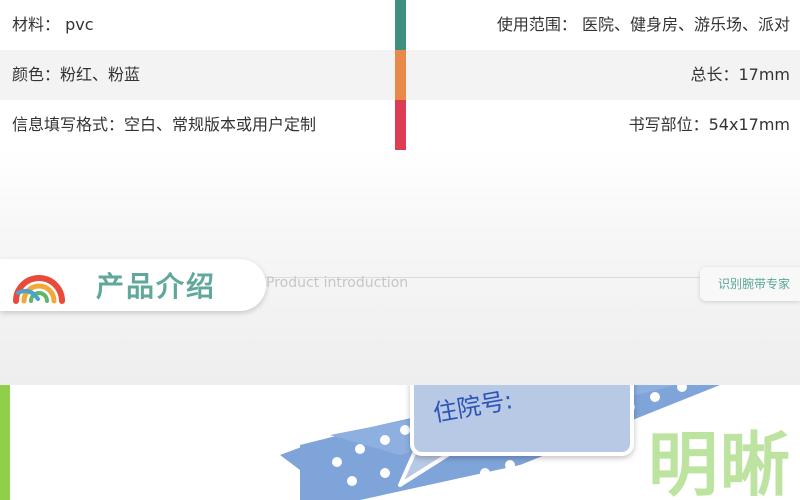 This screenshot has width=800, height=500. Describe the element at coordinates (156, 286) in the screenshot. I see `section-title: 产品介绍` at that location.